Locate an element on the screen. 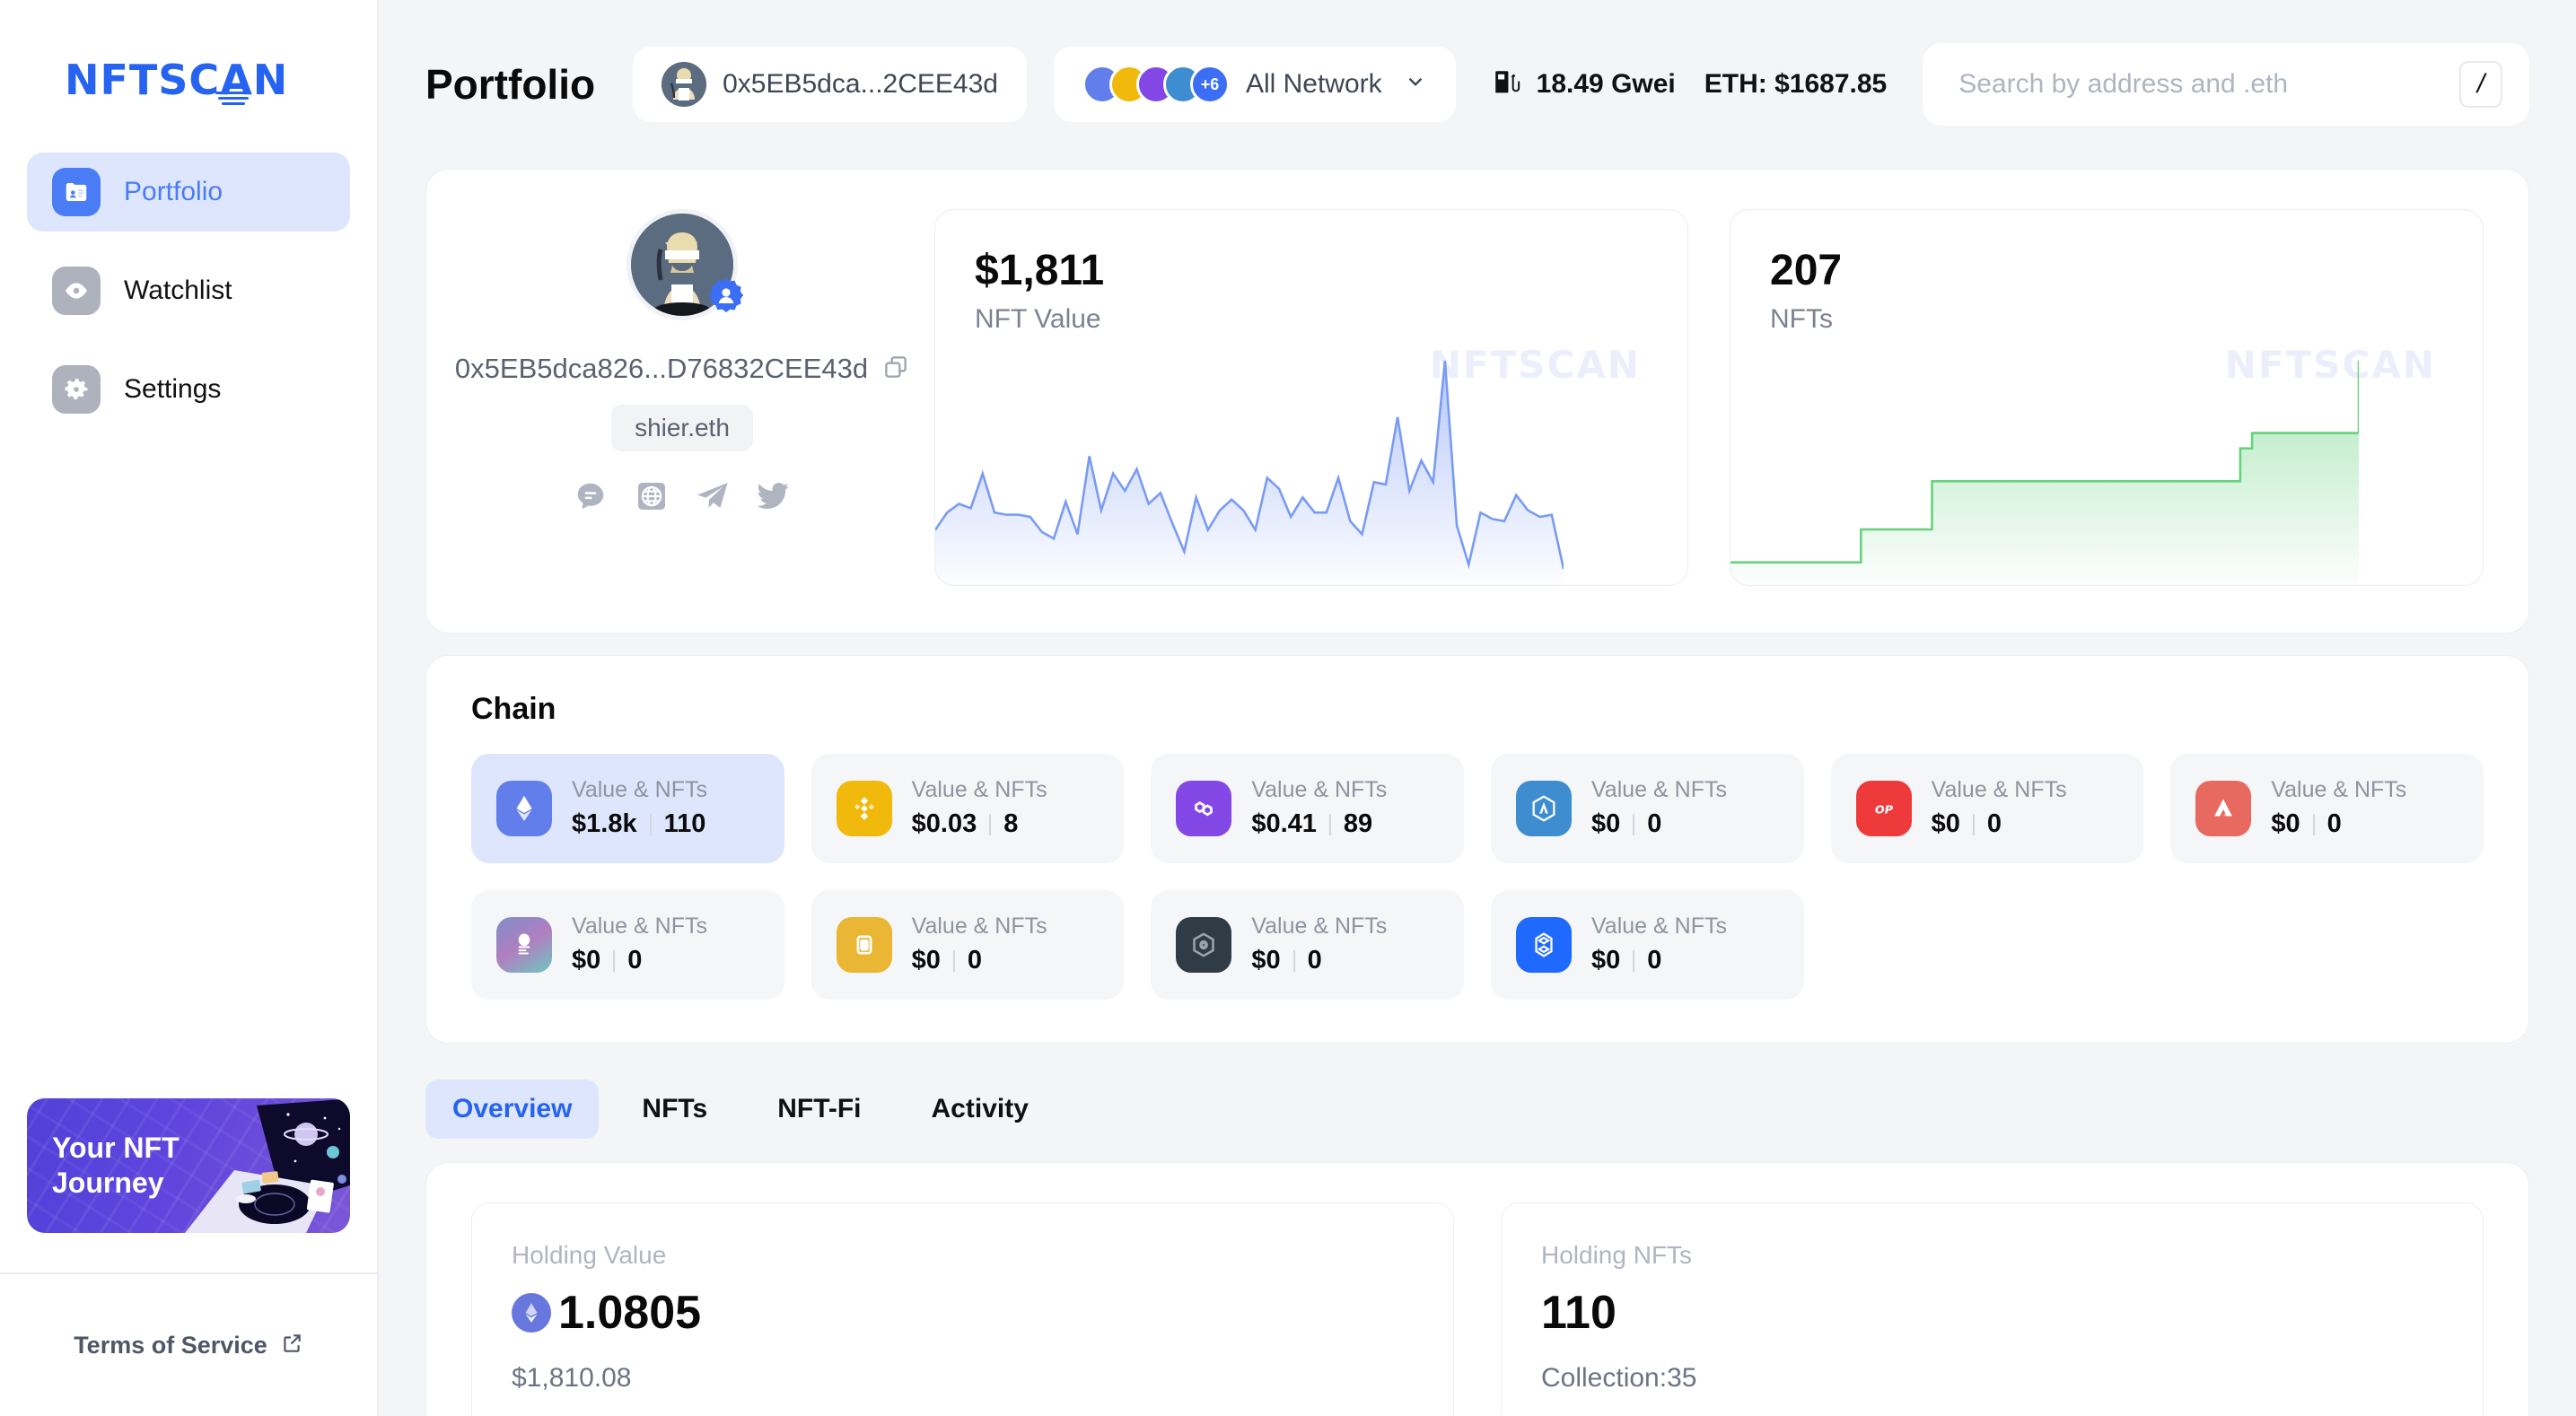  holding-nfts-label: Holding NFTs is located at coordinates (1617, 1255).